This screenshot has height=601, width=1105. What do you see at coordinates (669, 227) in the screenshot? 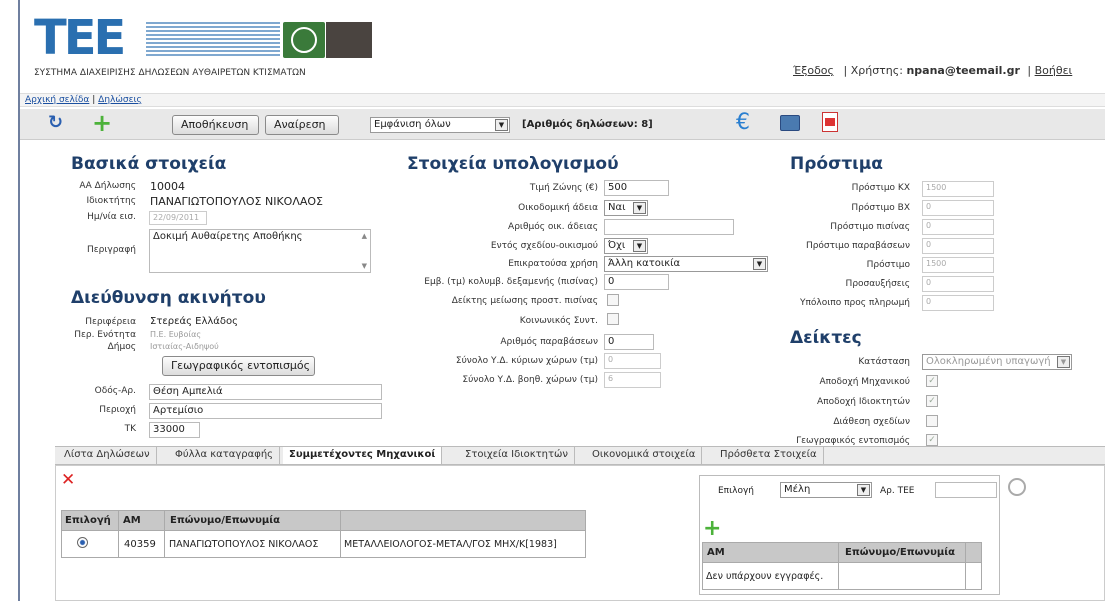
I see `permit-no-field` at bounding box center [669, 227].